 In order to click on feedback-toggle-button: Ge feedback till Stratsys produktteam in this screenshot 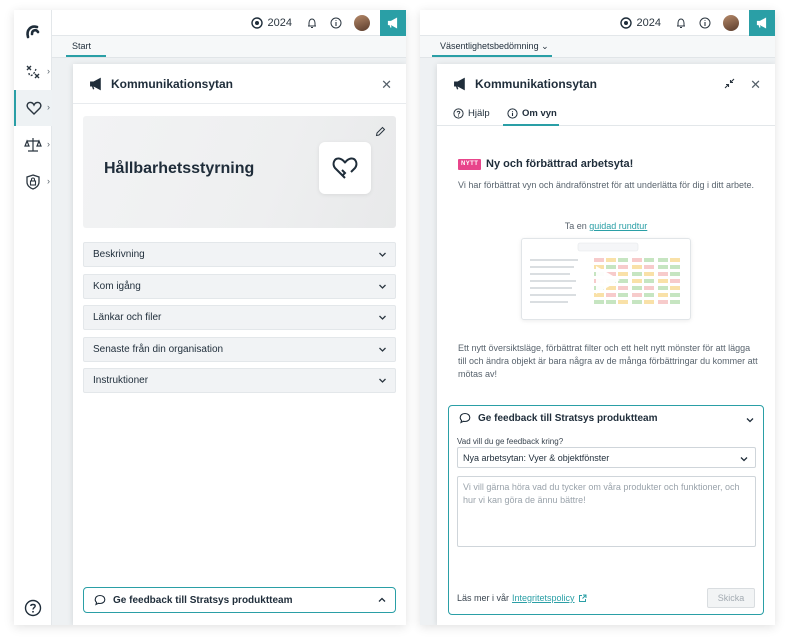, I will do `click(239, 600)`.